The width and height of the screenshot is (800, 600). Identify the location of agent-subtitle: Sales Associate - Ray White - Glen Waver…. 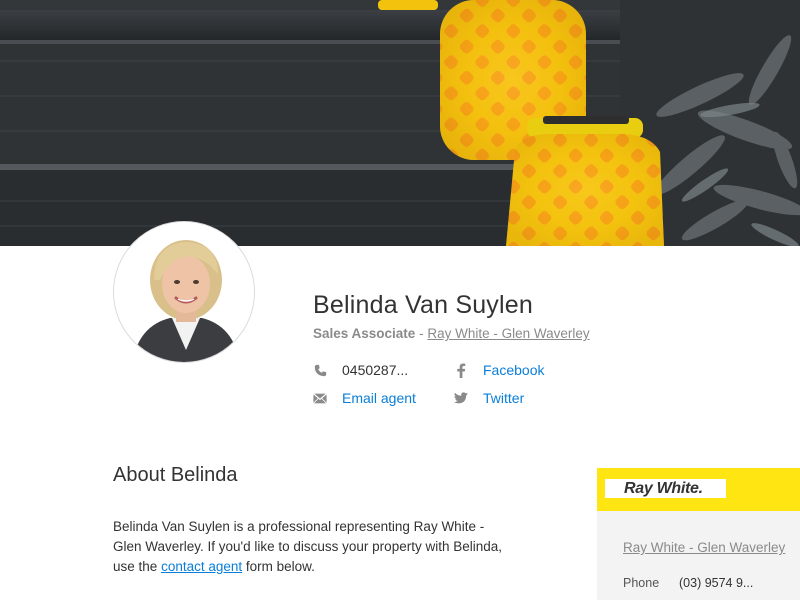
(451, 333).